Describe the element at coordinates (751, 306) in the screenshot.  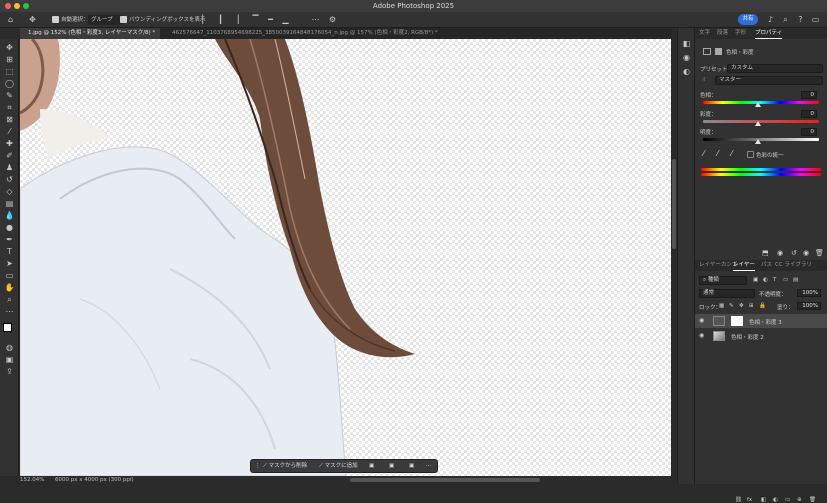
I see `lock-artboard-icon: ⊞` at that location.